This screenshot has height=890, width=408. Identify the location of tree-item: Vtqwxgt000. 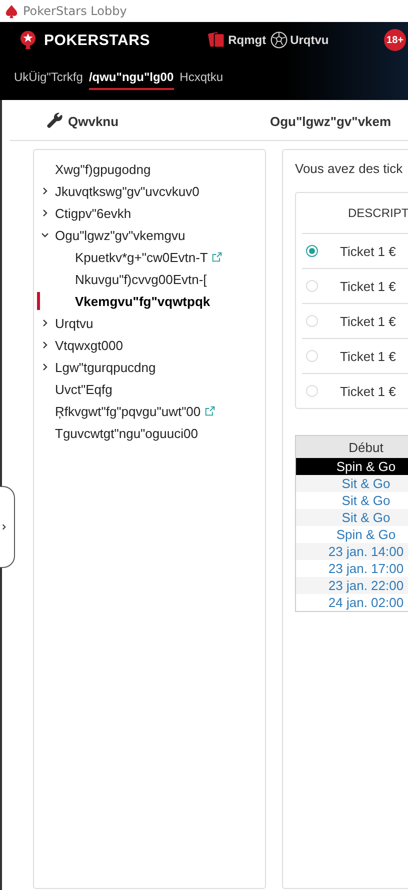
(89, 345).